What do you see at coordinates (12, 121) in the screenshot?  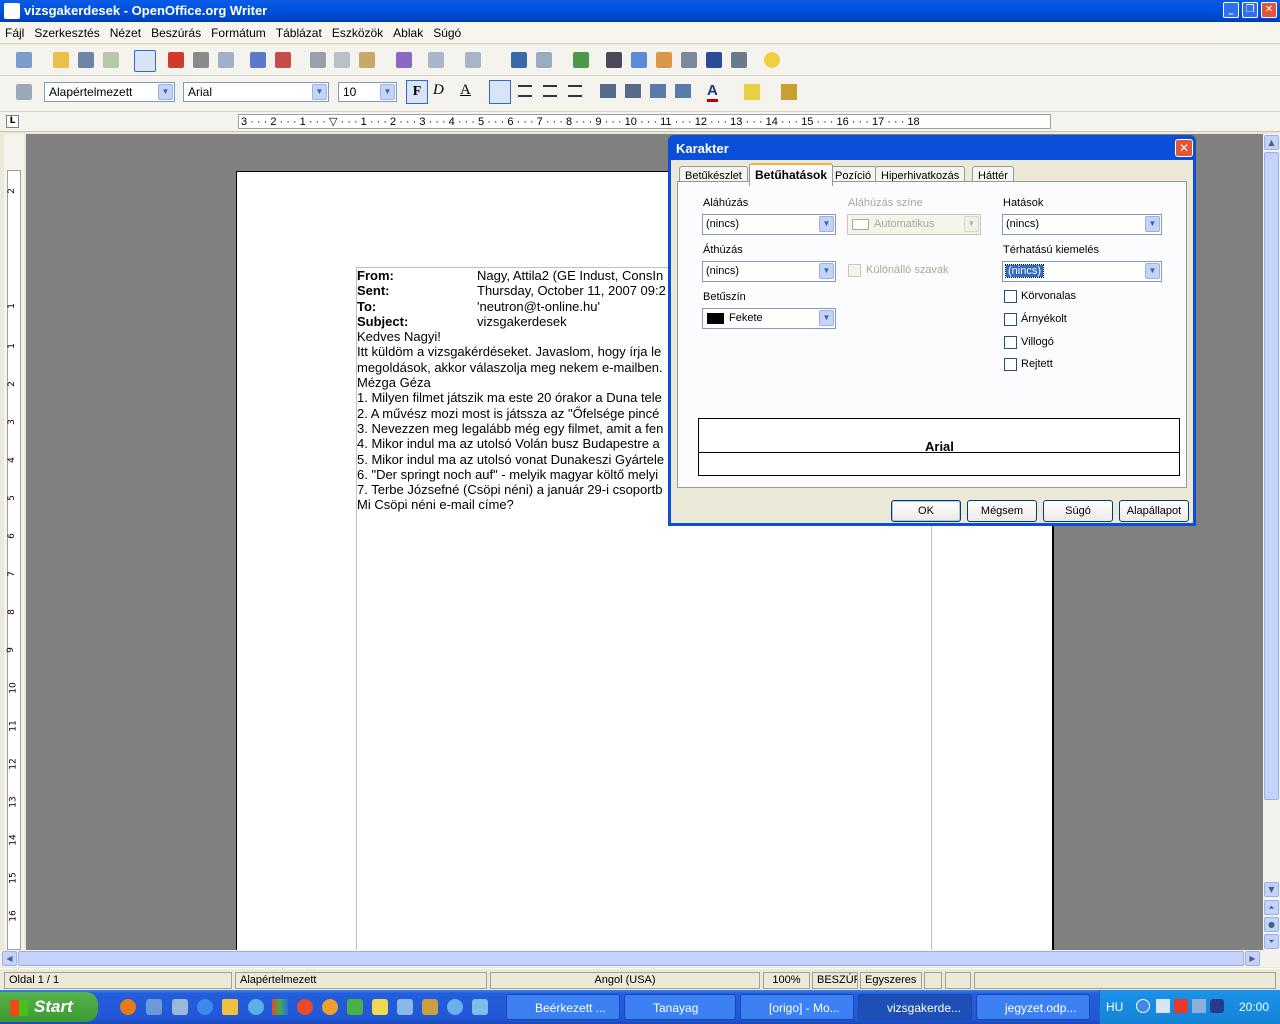 I see `tab-type-icon: L` at bounding box center [12, 121].